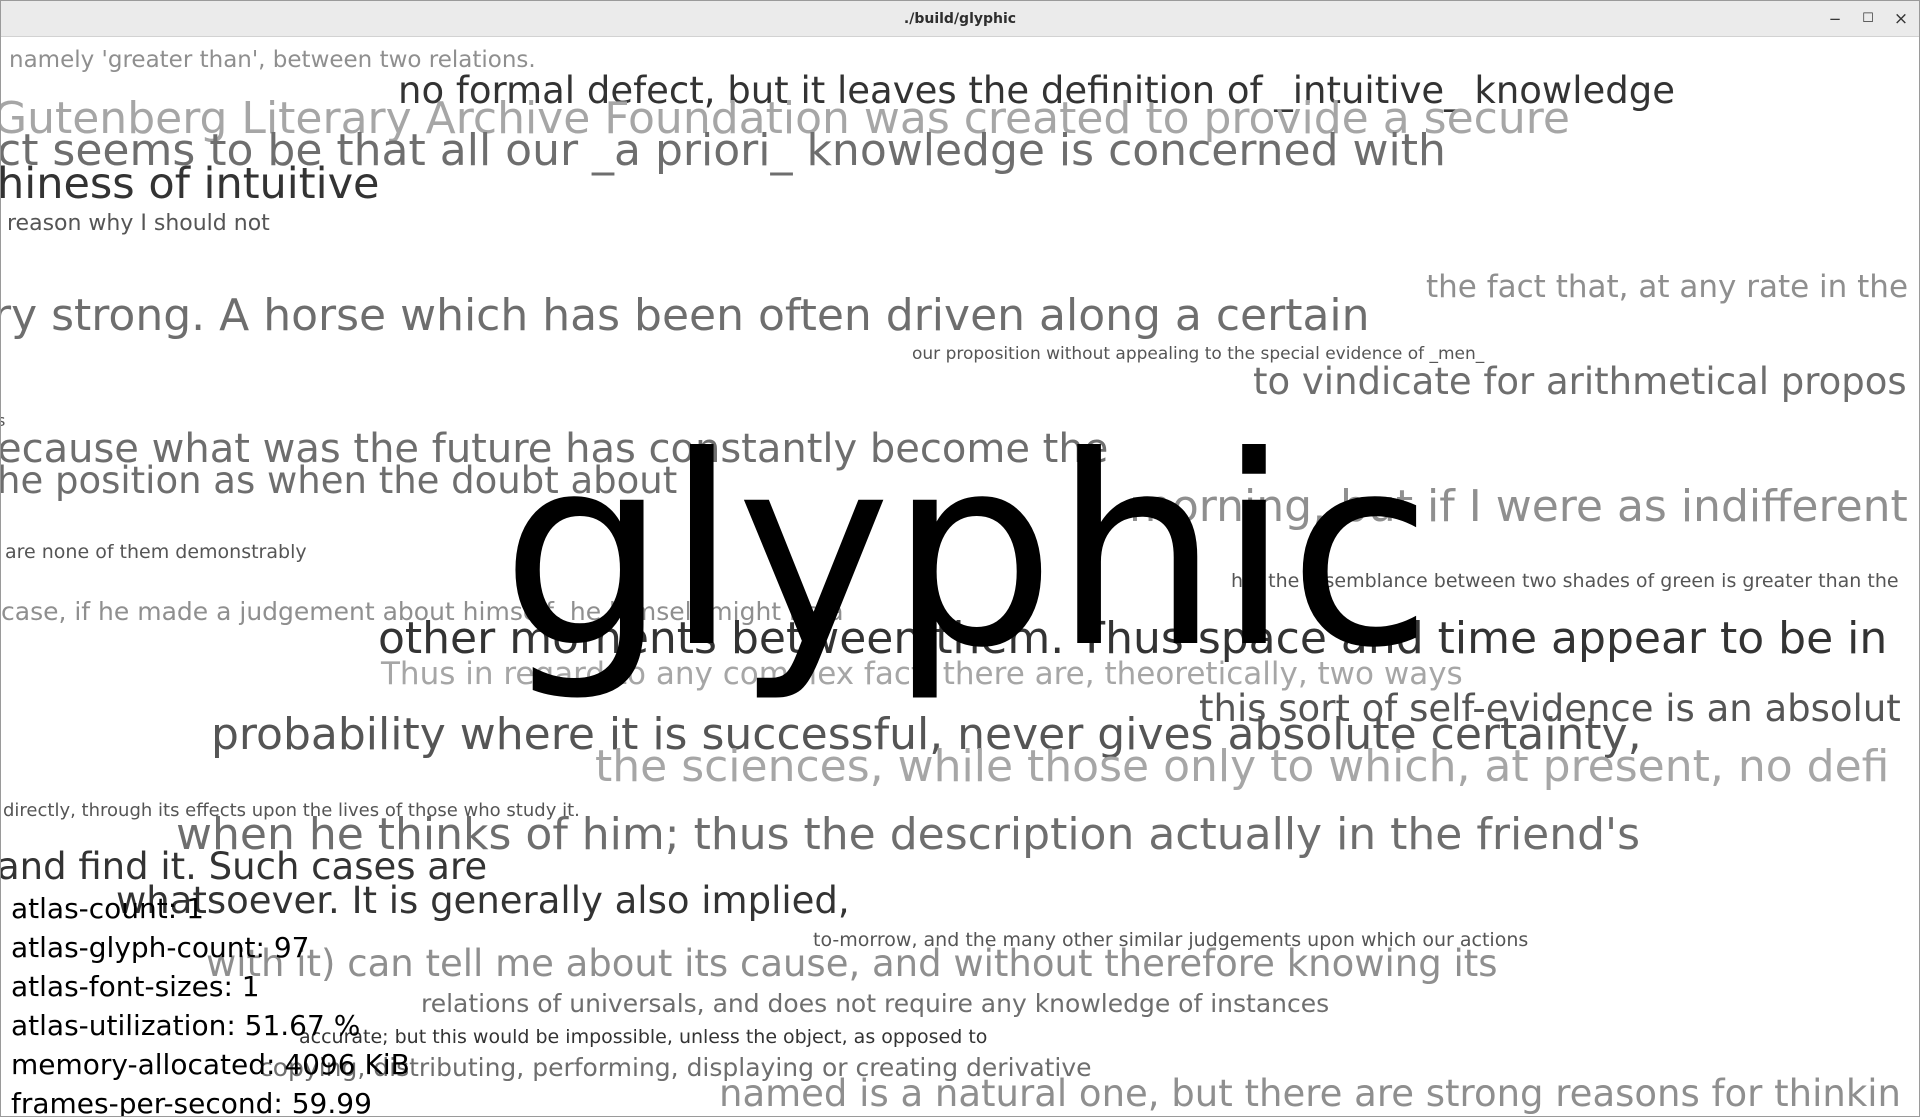 The image size is (1920, 1117). Describe the element at coordinates (1901, 19) in the screenshot. I see `close-button: ×` at that location.